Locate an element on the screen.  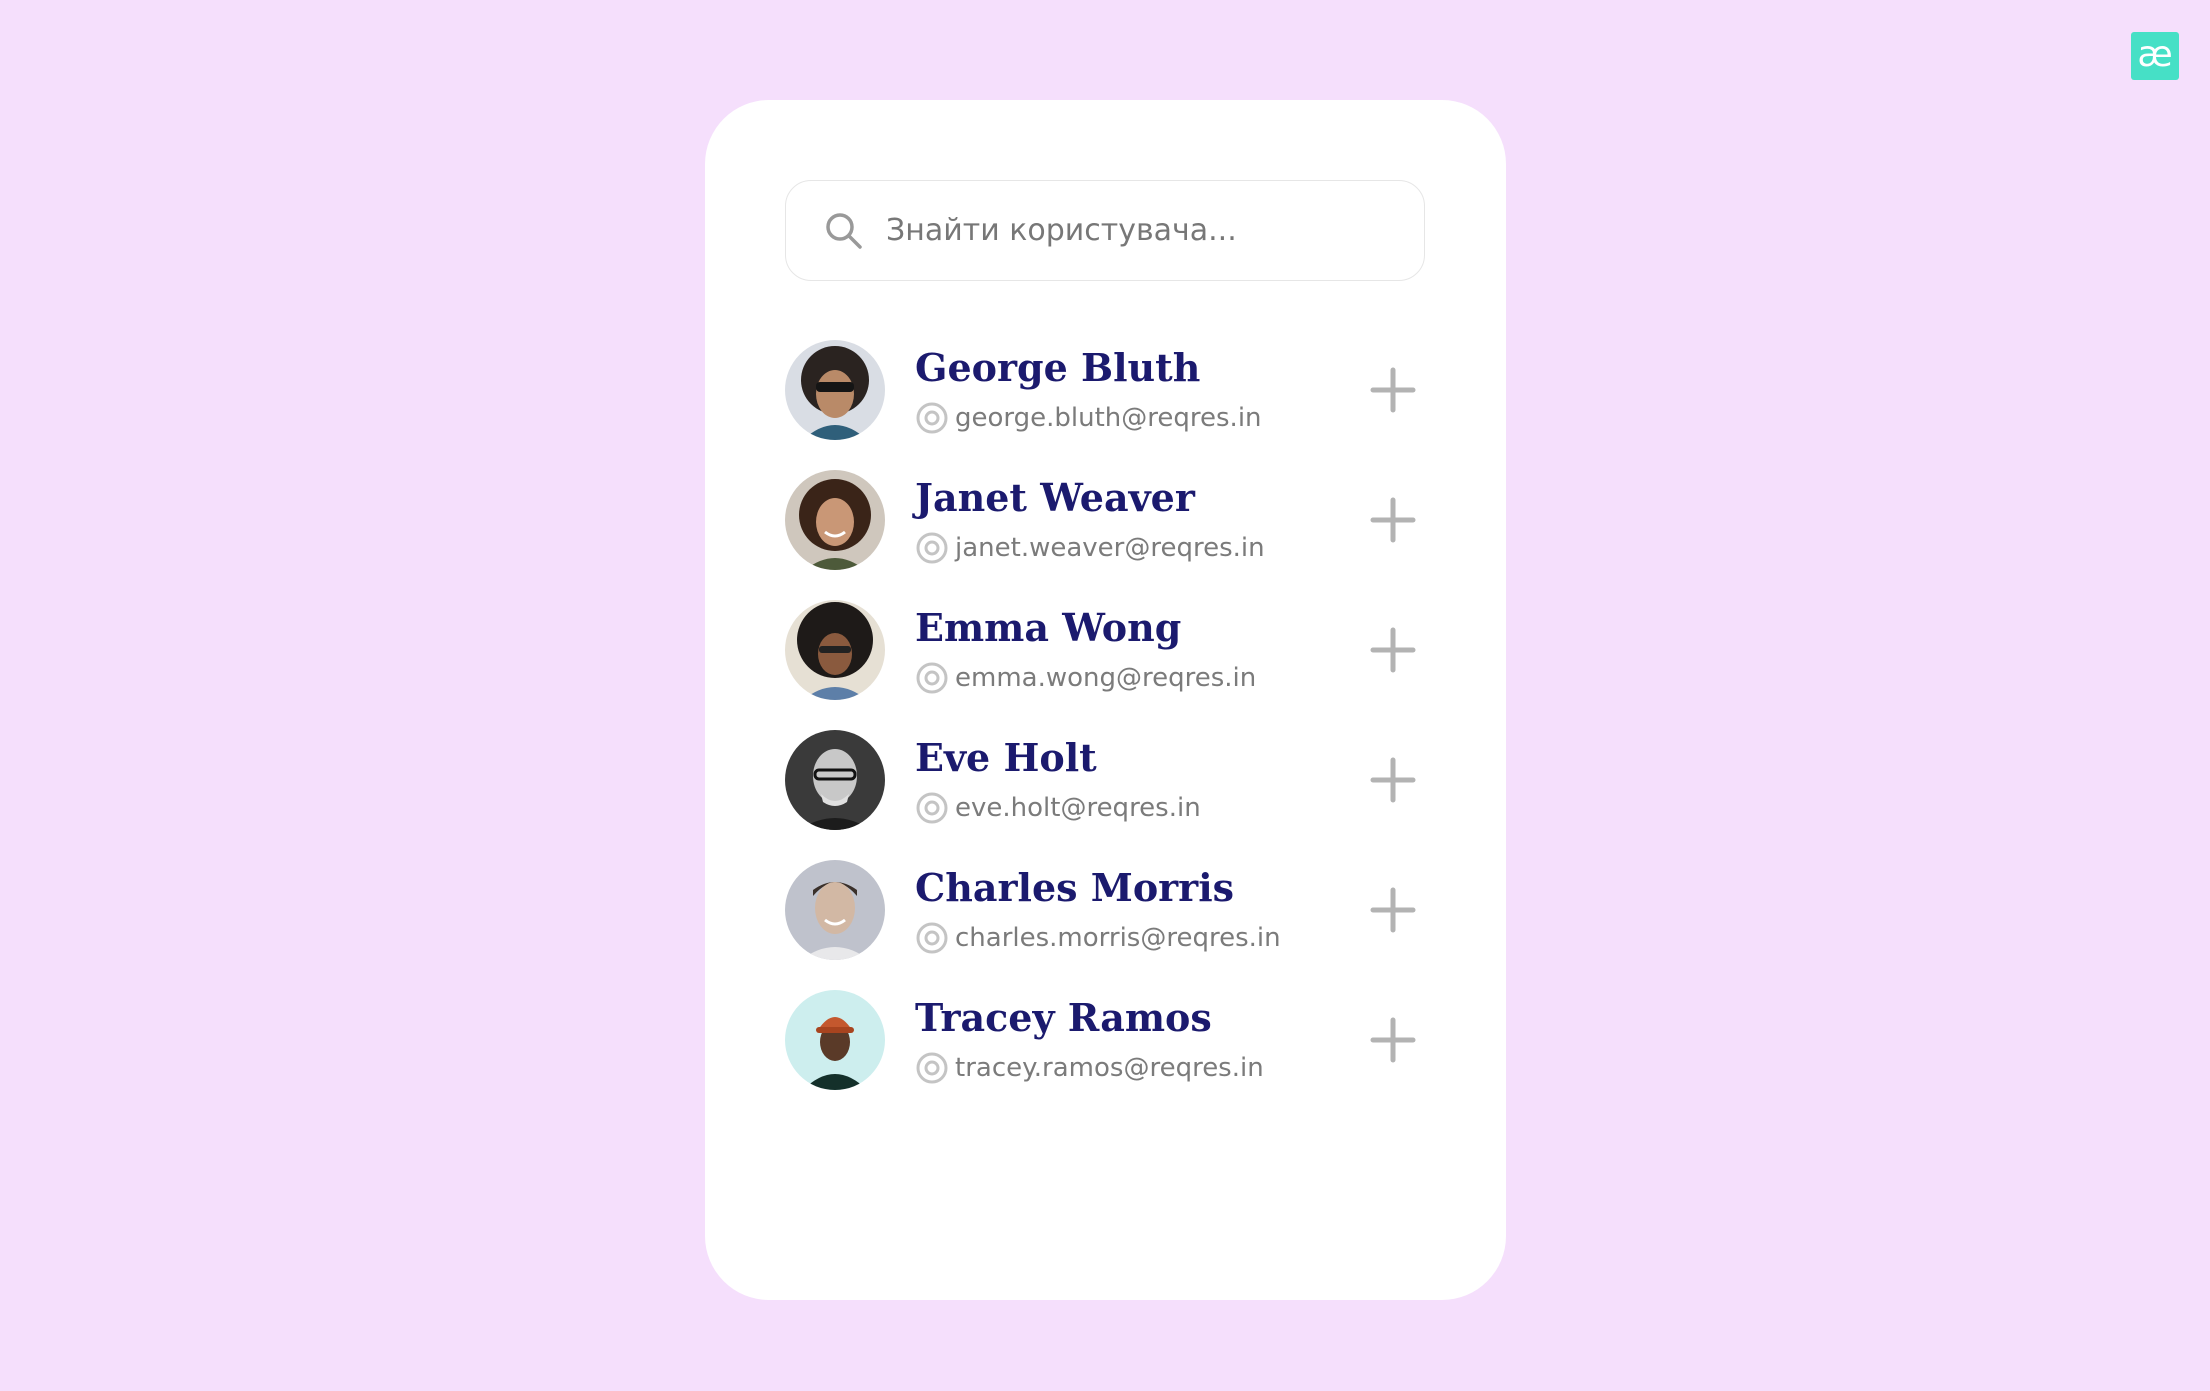
search-input is located at coordinates (1146, 230).